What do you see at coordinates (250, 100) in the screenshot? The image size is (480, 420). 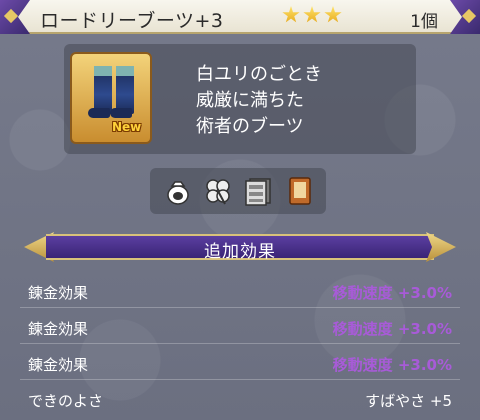 I see `description-line: 威厳に満ちた` at bounding box center [250, 100].